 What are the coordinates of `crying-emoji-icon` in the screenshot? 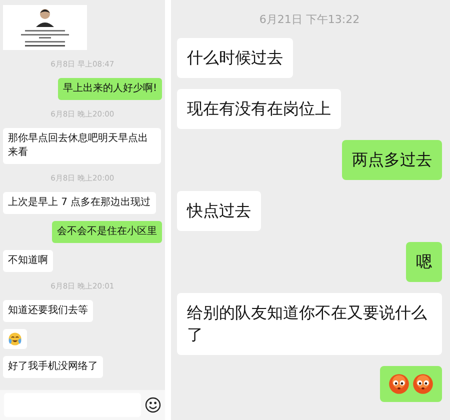 It's located at (15, 339).